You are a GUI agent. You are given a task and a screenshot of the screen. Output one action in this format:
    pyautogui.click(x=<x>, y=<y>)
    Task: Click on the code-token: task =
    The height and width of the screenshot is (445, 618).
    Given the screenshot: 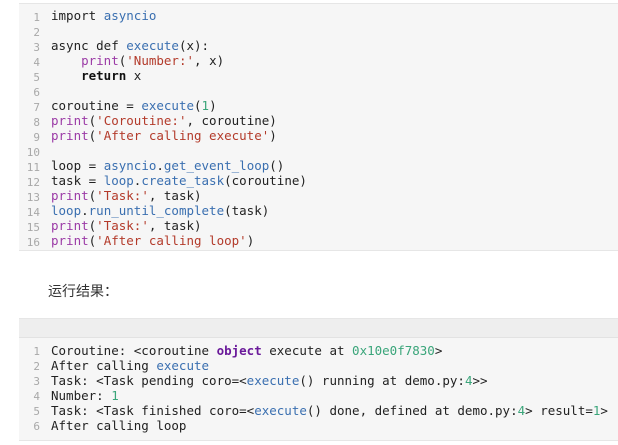 What is the action you would take?
    pyautogui.click(x=77, y=180)
    